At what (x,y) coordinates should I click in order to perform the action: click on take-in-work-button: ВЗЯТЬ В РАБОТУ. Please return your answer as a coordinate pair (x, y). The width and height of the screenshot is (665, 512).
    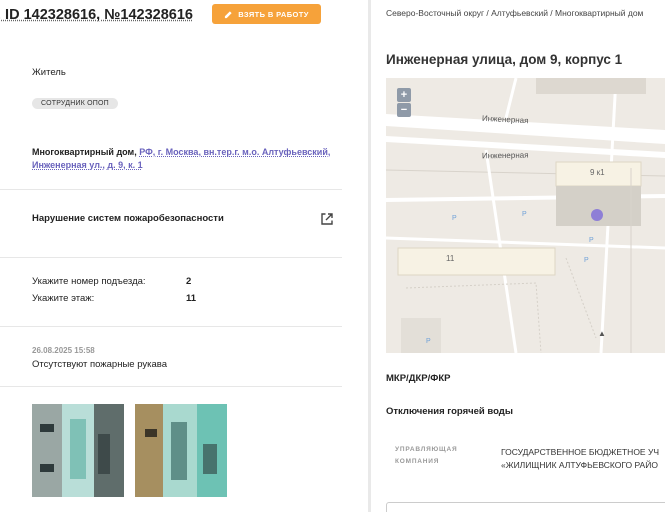
    Looking at the image, I should click on (266, 14).